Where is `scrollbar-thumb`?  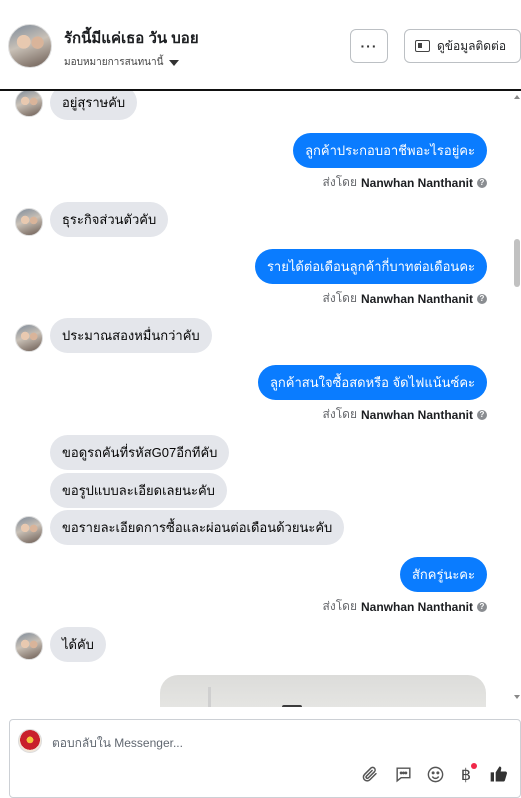 scrollbar-thumb is located at coordinates (517, 263).